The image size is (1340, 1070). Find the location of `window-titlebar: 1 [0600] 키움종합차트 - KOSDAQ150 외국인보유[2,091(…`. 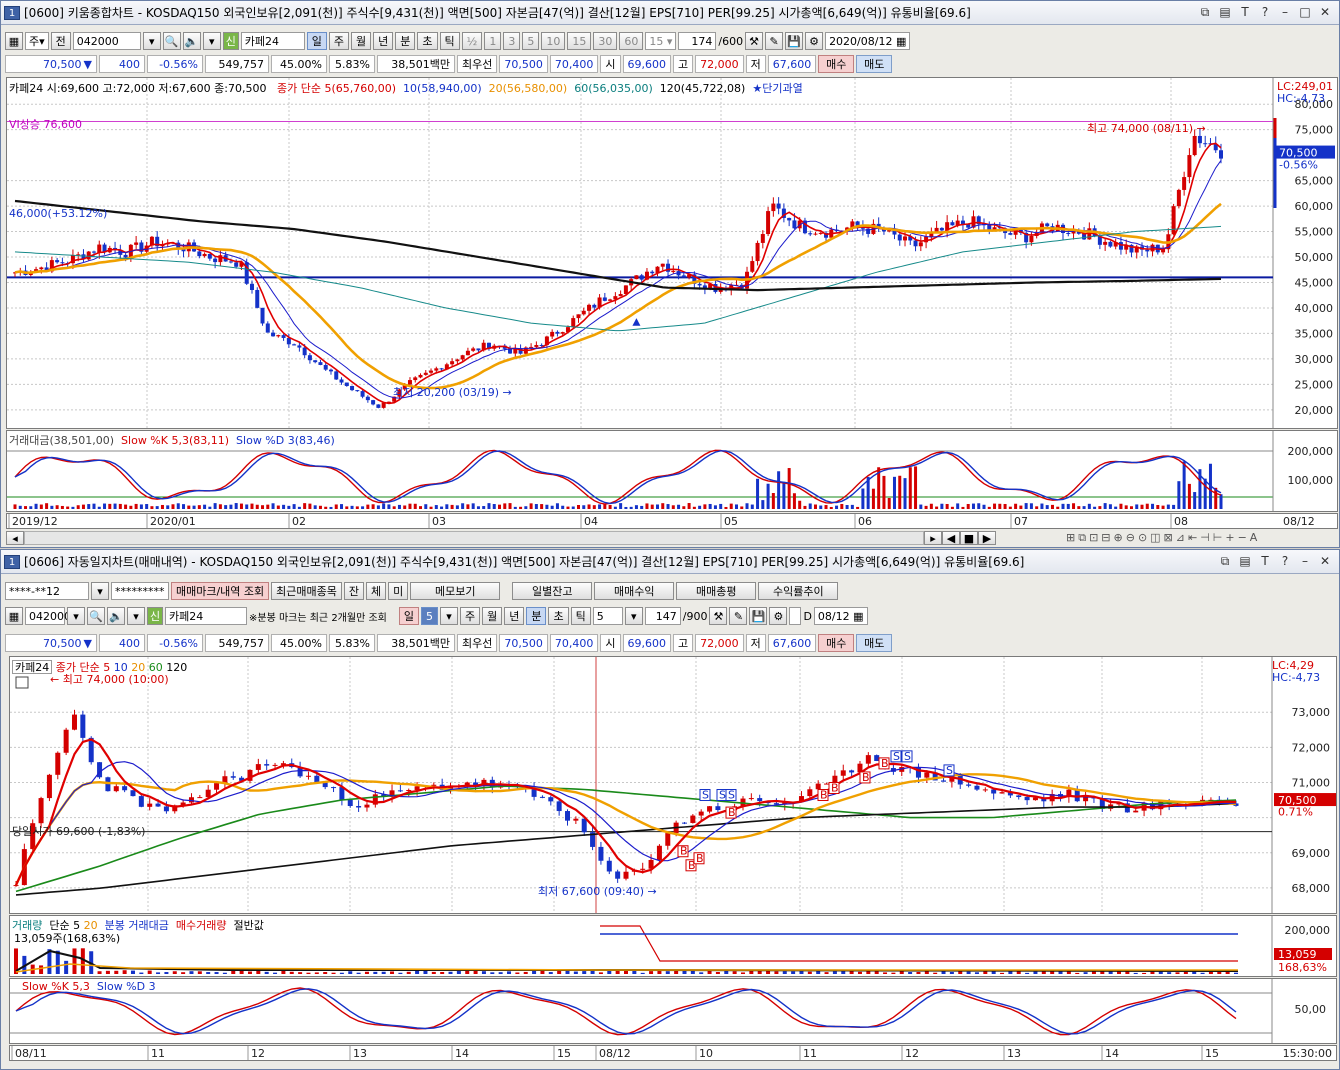

window-titlebar: 1 [0600] 키움종합차트 - KOSDAQ150 외국인보유[2,091(… is located at coordinates (670, 13).